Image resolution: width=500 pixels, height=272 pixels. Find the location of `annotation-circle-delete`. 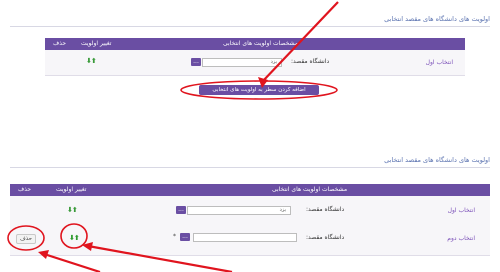

annotation-circle-delete is located at coordinates (26, 238).